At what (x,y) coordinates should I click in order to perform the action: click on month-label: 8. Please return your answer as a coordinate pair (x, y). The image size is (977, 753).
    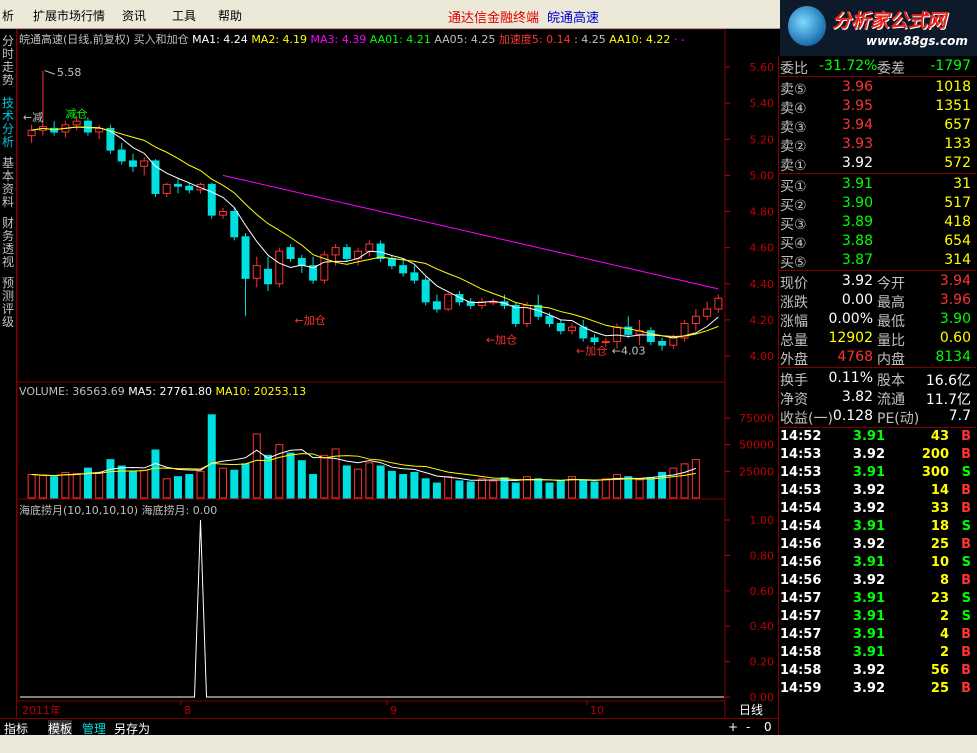
    Looking at the image, I should click on (187, 710).